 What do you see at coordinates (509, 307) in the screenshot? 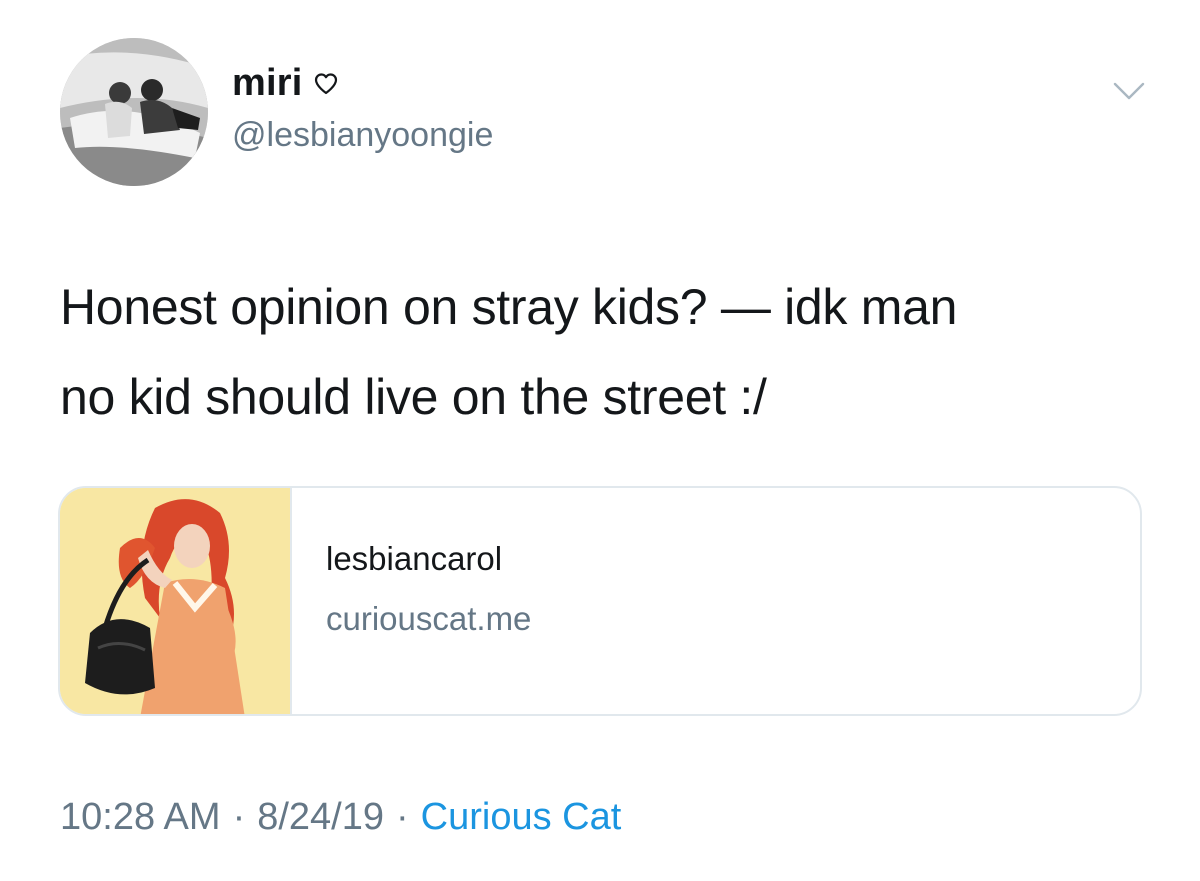
I see `tweet-text-line: Honest opinion on stray kids? — idk man` at bounding box center [509, 307].